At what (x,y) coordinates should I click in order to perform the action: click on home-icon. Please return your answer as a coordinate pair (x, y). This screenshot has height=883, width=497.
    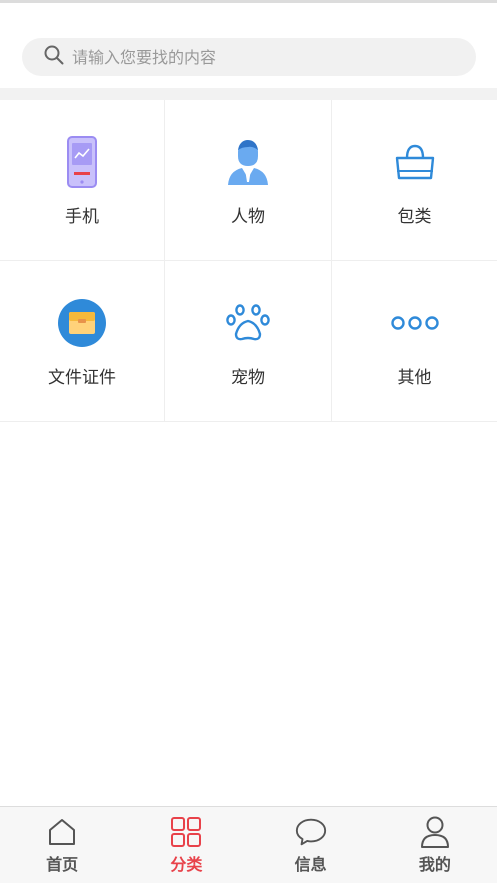
    Looking at the image, I should click on (62, 832).